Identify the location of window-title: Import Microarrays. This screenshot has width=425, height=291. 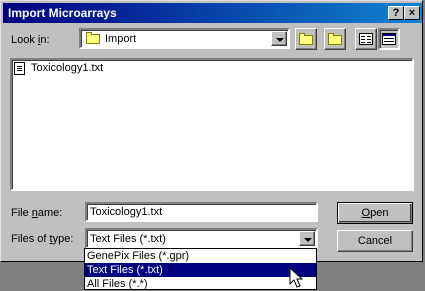
(62, 13).